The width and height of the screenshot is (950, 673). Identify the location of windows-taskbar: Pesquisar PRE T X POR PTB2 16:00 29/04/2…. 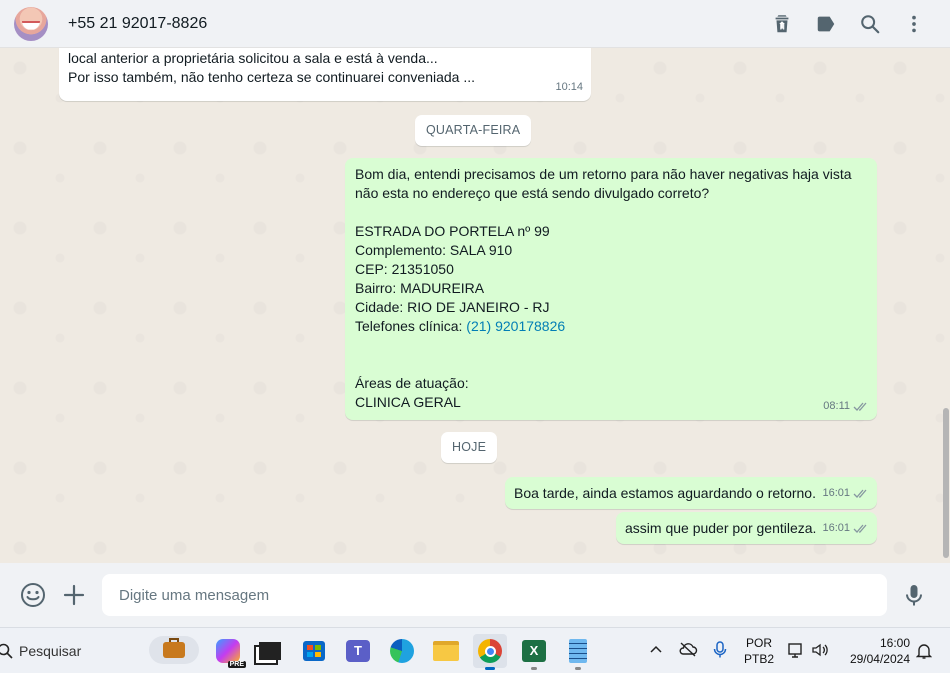
(475, 650).